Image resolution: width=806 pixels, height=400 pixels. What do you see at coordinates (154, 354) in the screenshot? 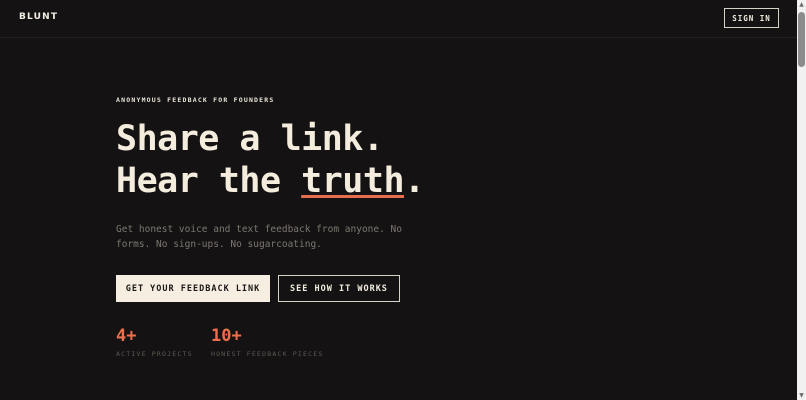
I see `stat-label: ACTIVE PROJECTS` at bounding box center [154, 354].